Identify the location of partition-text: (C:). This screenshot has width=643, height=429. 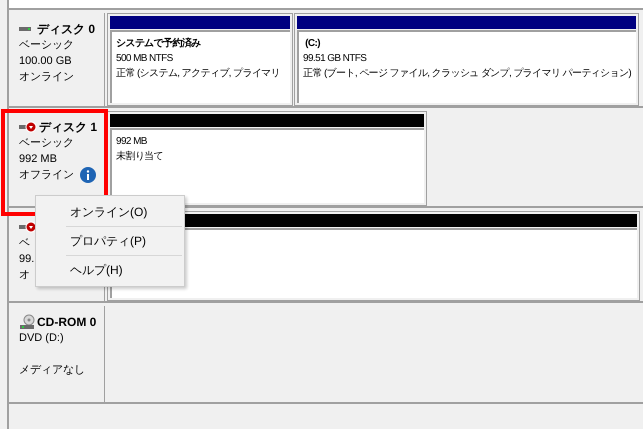
(312, 44).